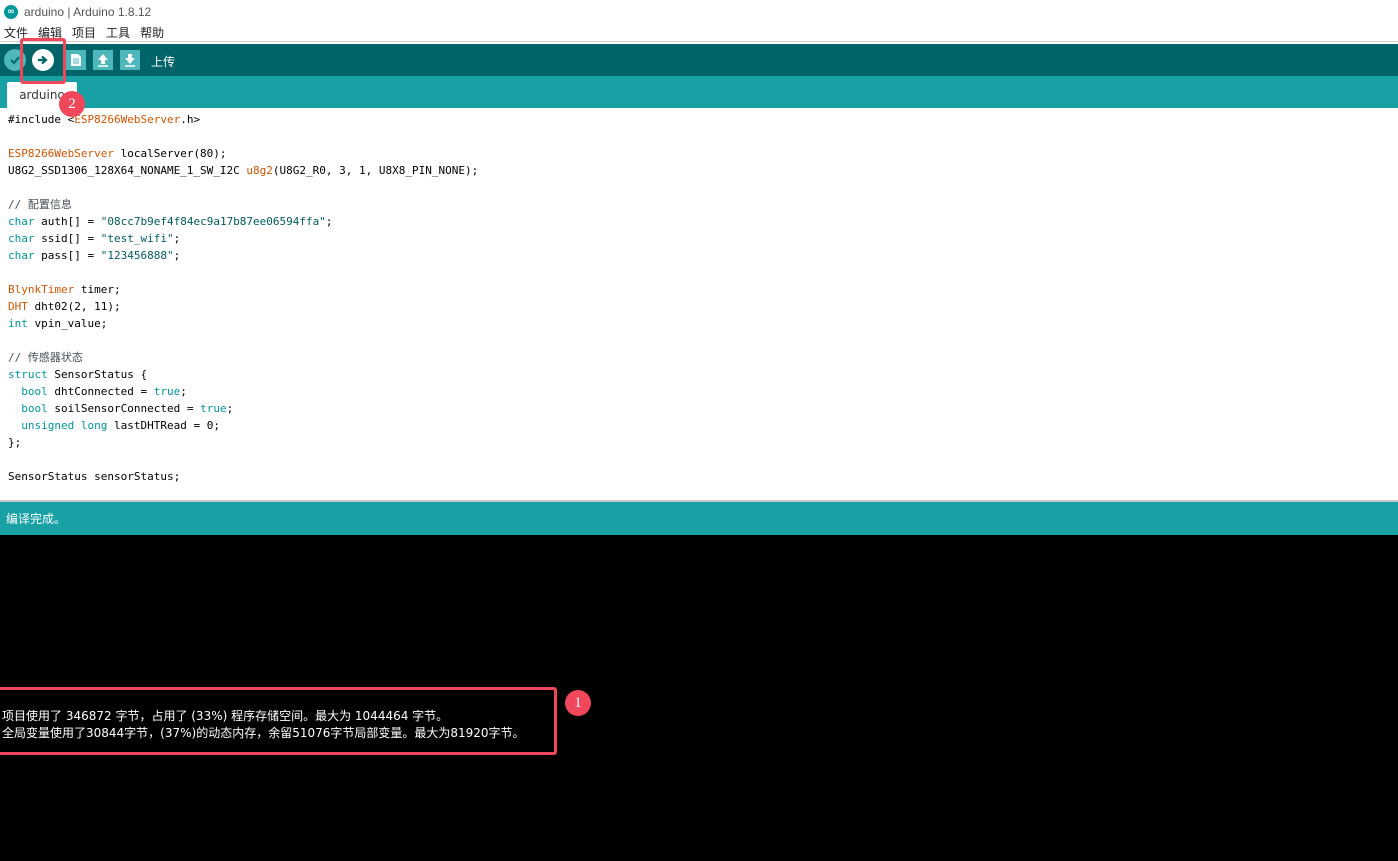 This screenshot has height=861, width=1398. Describe the element at coordinates (127, 170) in the screenshot. I see `code-token: U8G2_SSD1306_128X64_NONAME_1_SW_I2C` at that location.